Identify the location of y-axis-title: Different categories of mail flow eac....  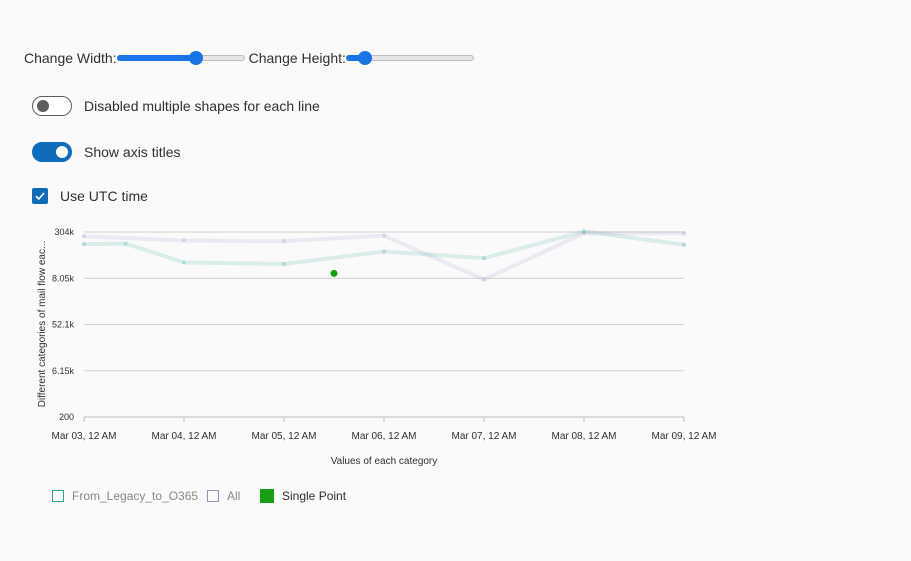
(42, 324).